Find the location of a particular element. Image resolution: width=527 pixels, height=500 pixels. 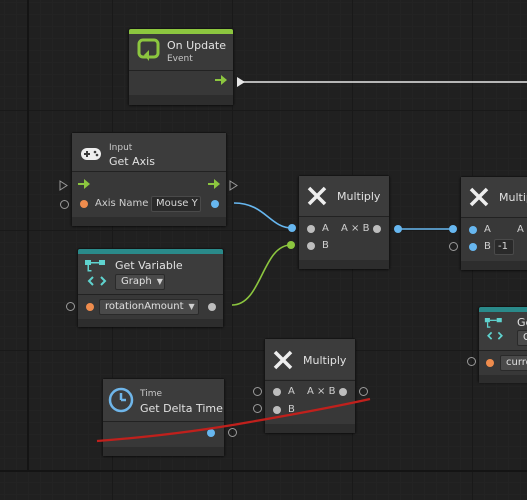

red-annotation-stroke is located at coordinates (233, 420).